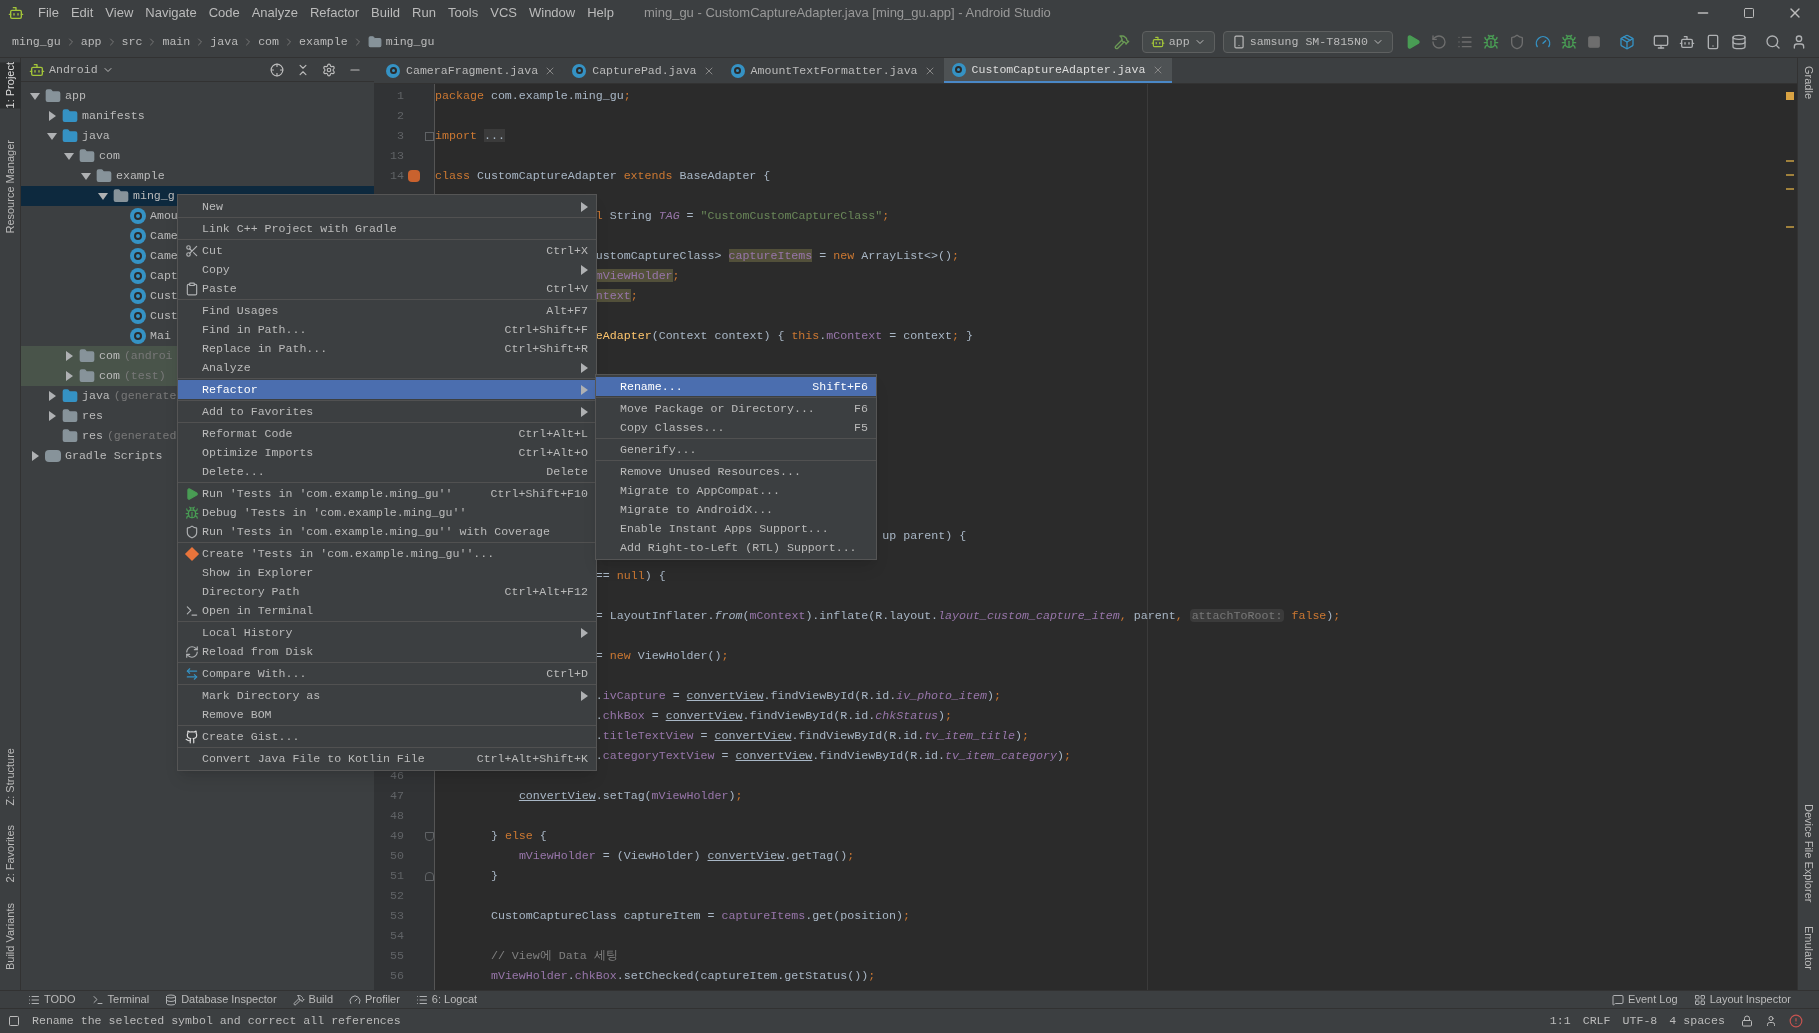  I want to click on tree-item-label: Capt, so click(164, 276).